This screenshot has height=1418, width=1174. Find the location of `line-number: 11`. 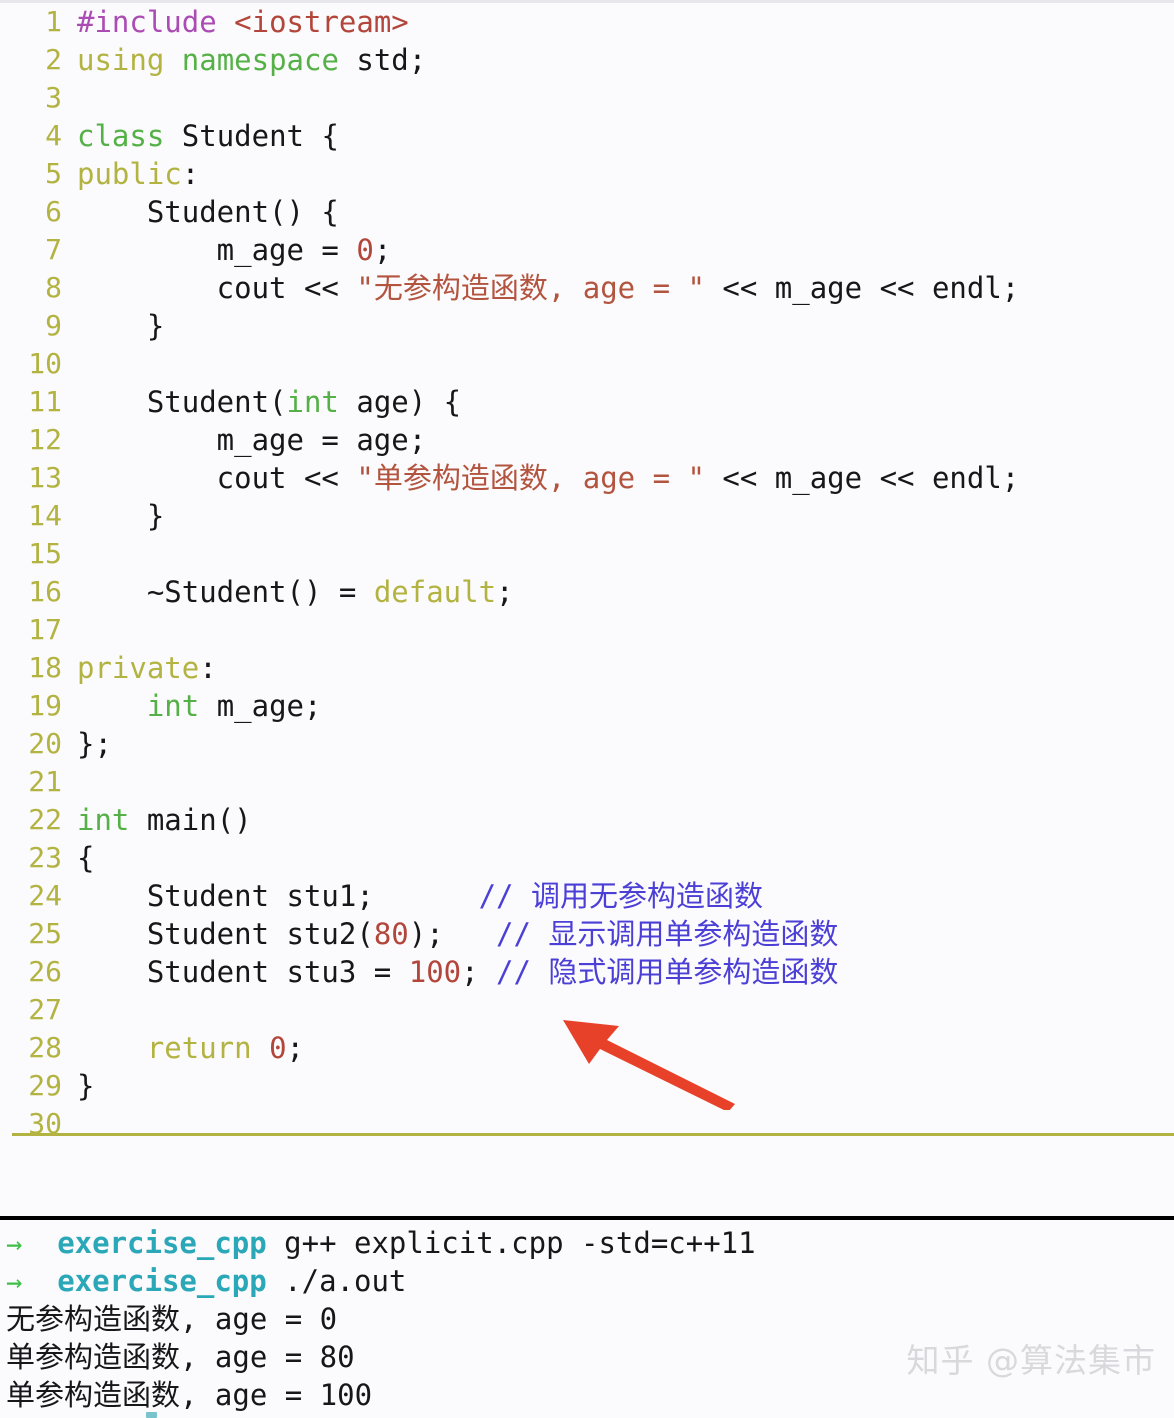

line-number: 11 is located at coordinates (45, 401).